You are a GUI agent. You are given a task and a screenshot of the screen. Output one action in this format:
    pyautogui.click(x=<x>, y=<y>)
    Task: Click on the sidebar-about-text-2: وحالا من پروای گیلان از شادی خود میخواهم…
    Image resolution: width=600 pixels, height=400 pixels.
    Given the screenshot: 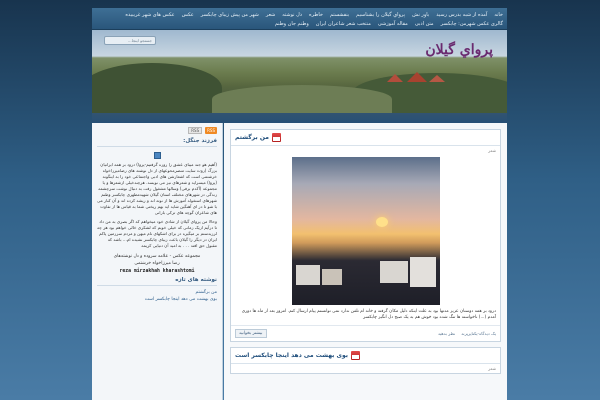 What is the action you would take?
    pyautogui.click(x=157, y=233)
    